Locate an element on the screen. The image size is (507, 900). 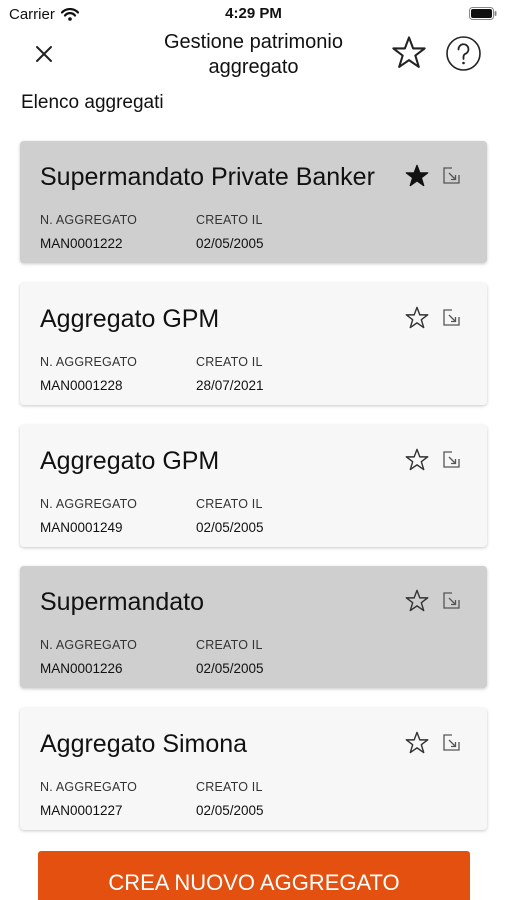
create-aggregate-button: CREA NUOVO AGGREGATO is located at coordinates (254, 875).